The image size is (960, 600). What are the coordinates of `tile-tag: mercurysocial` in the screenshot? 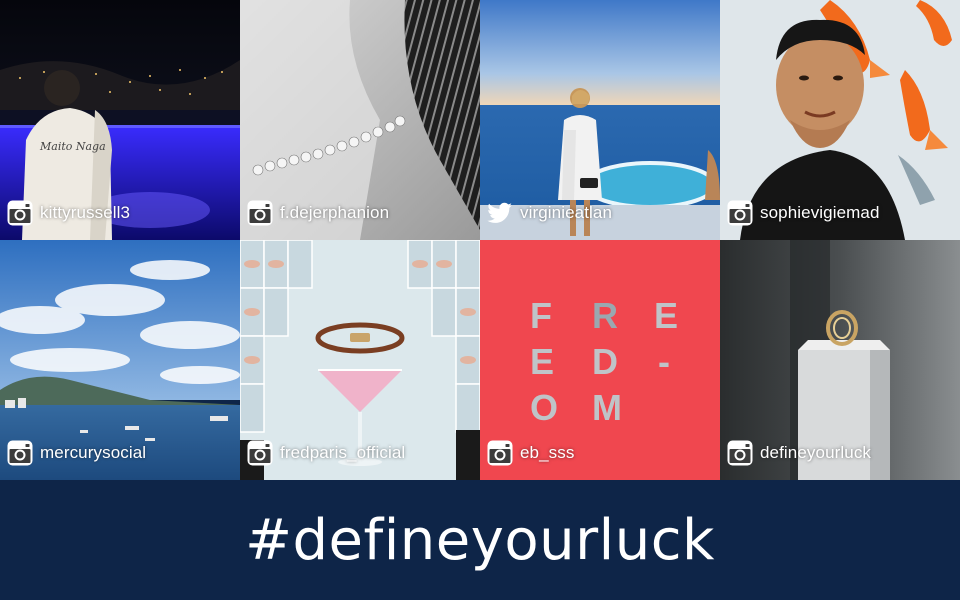 It's located at (76, 453).